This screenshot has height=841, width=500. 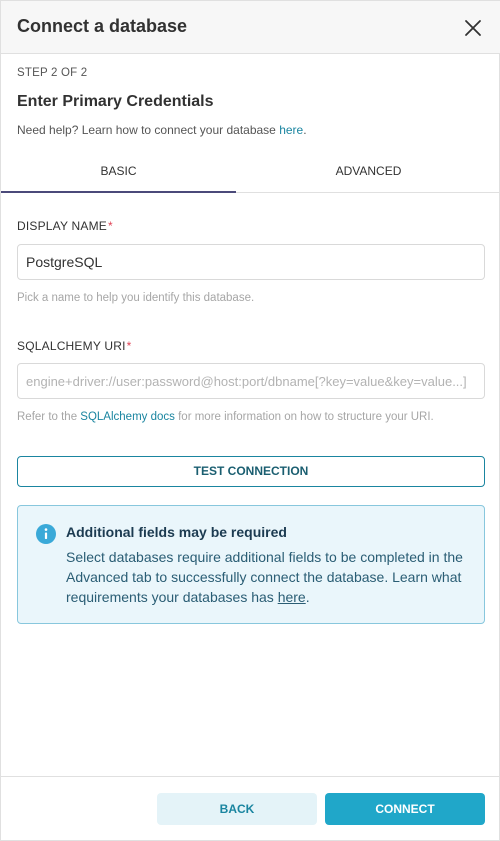 I want to click on tab-basic: BASIC, so click(x=118, y=173).